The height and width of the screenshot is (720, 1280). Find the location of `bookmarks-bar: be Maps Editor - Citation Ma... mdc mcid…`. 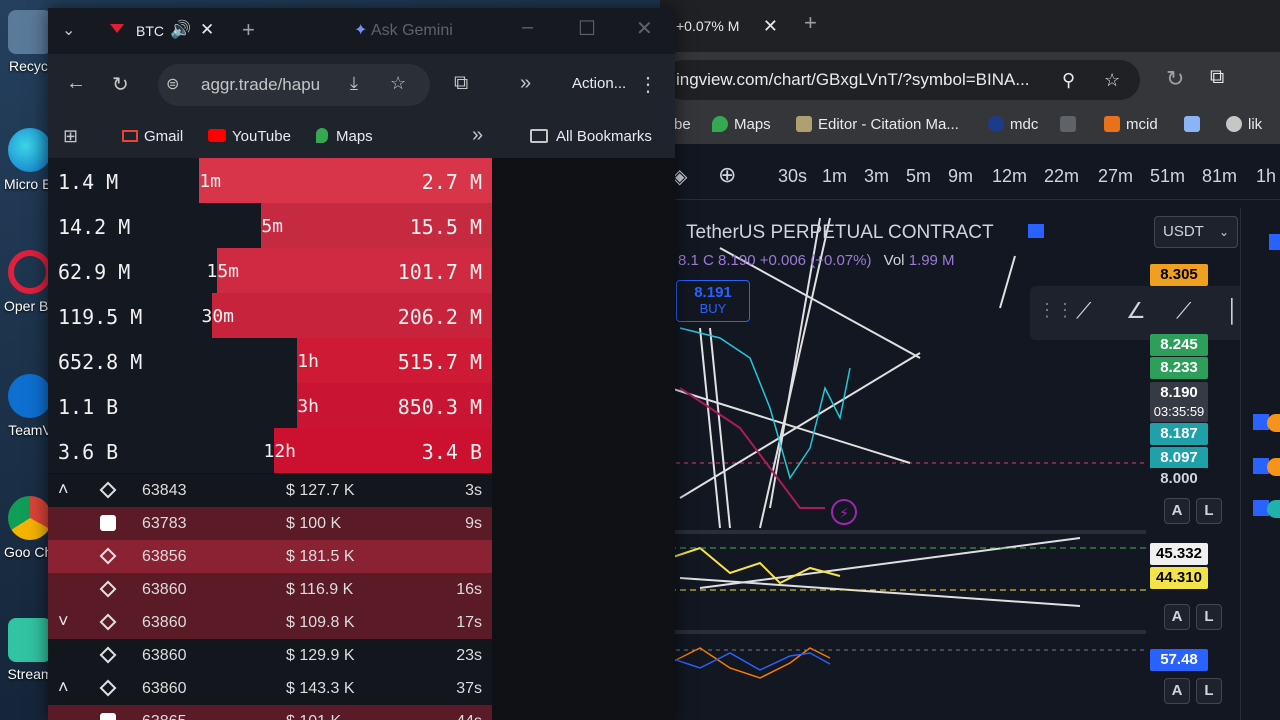

bookmarks-bar: be Maps Editor - Citation Ma... mdc mcid… is located at coordinates (970, 126).